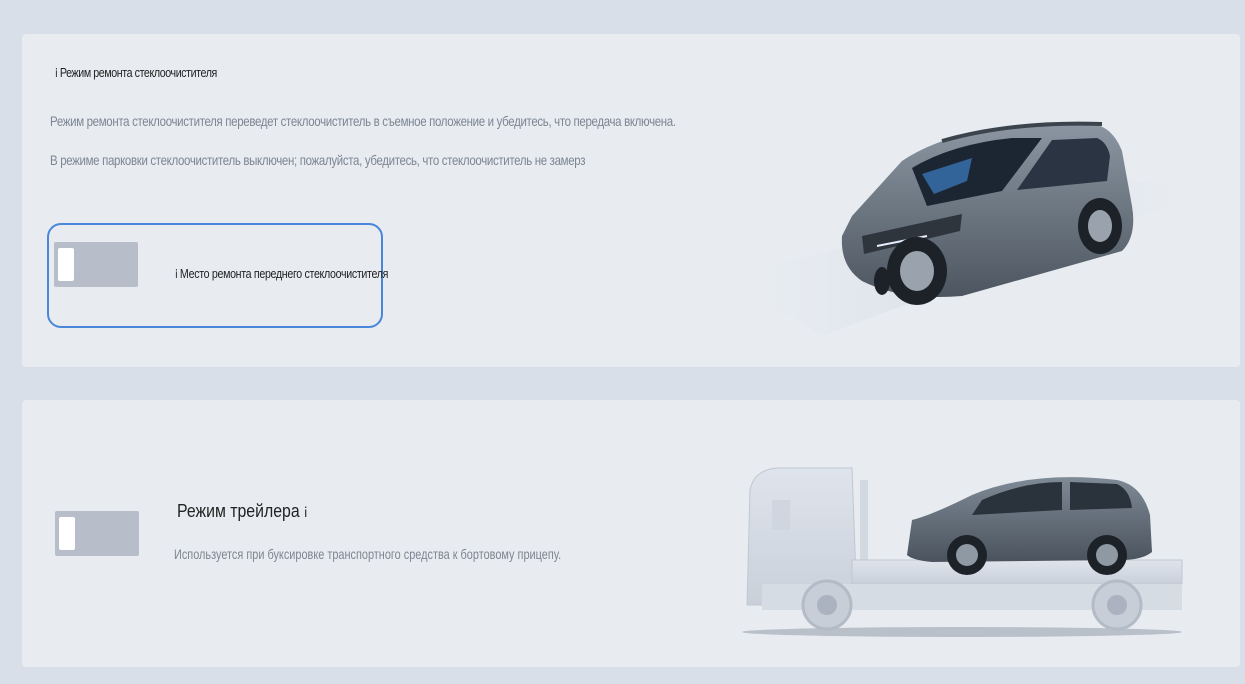  Describe the element at coordinates (972, 228) in the screenshot. I see `suv-car-image` at that location.